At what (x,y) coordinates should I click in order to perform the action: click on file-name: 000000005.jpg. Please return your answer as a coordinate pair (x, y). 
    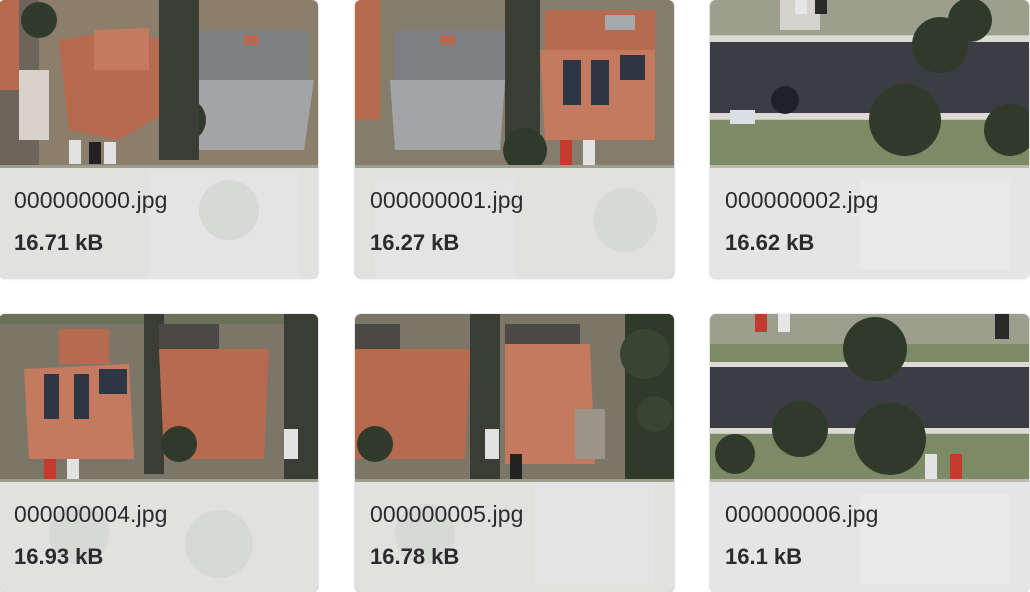
    Looking at the image, I should click on (447, 514).